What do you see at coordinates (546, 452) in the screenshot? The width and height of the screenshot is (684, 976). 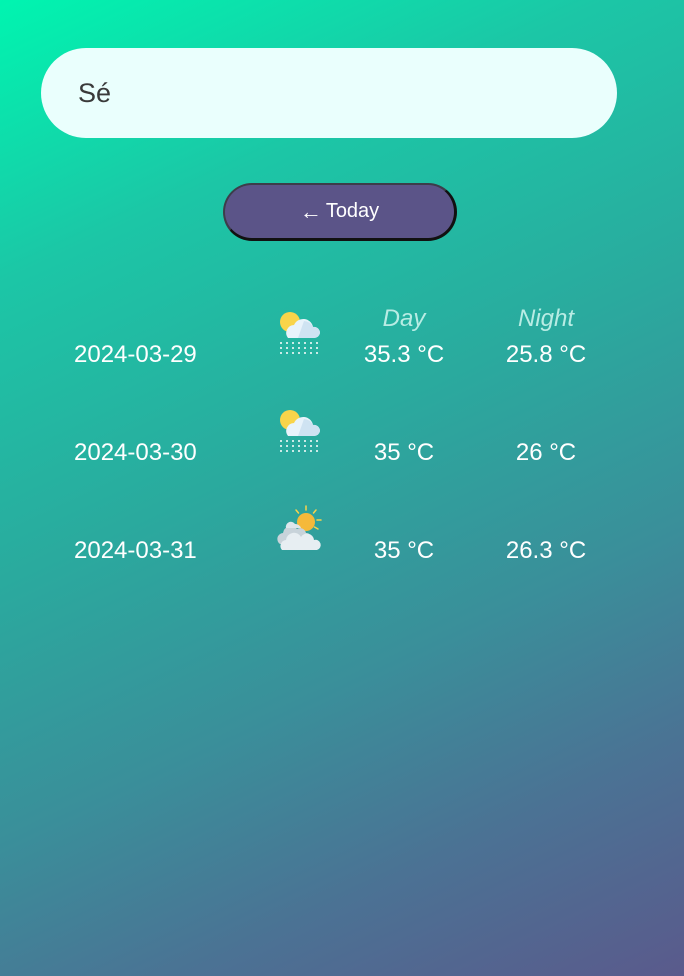 I see `night-temperature: 26 °C` at bounding box center [546, 452].